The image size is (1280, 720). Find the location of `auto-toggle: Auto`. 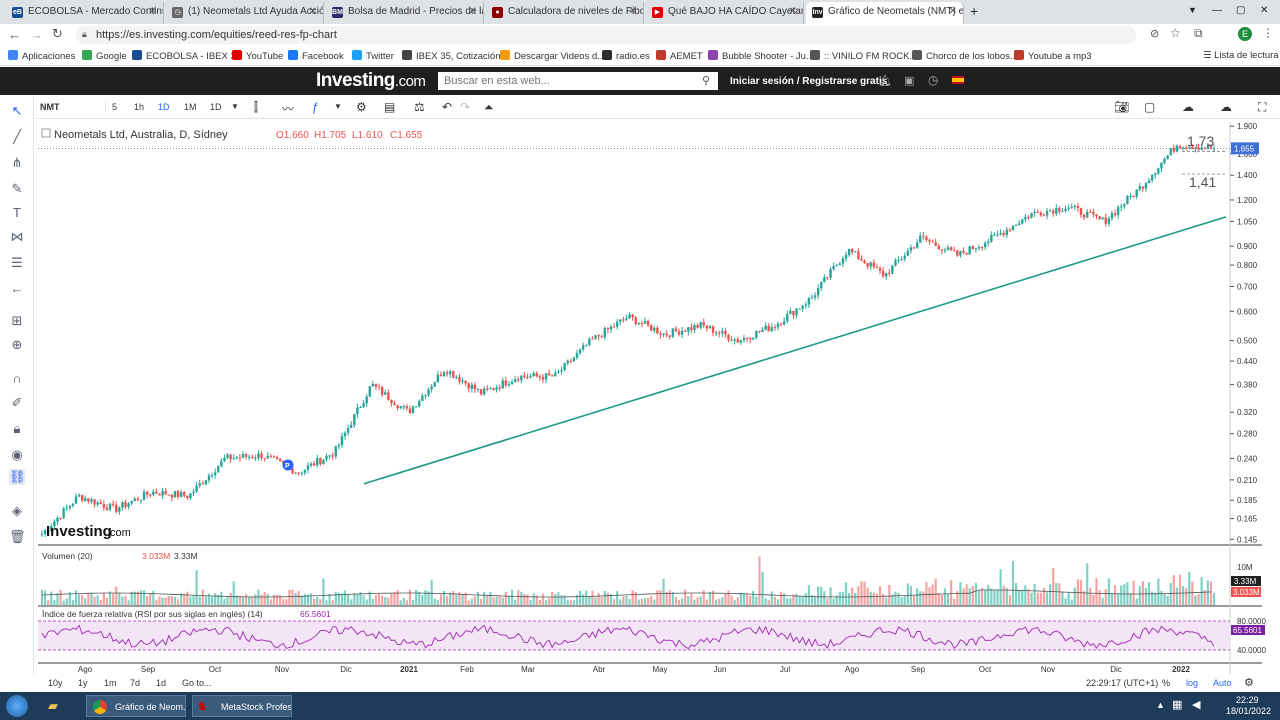

auto-toggle: Auto is located at coordinates (1222, 683).